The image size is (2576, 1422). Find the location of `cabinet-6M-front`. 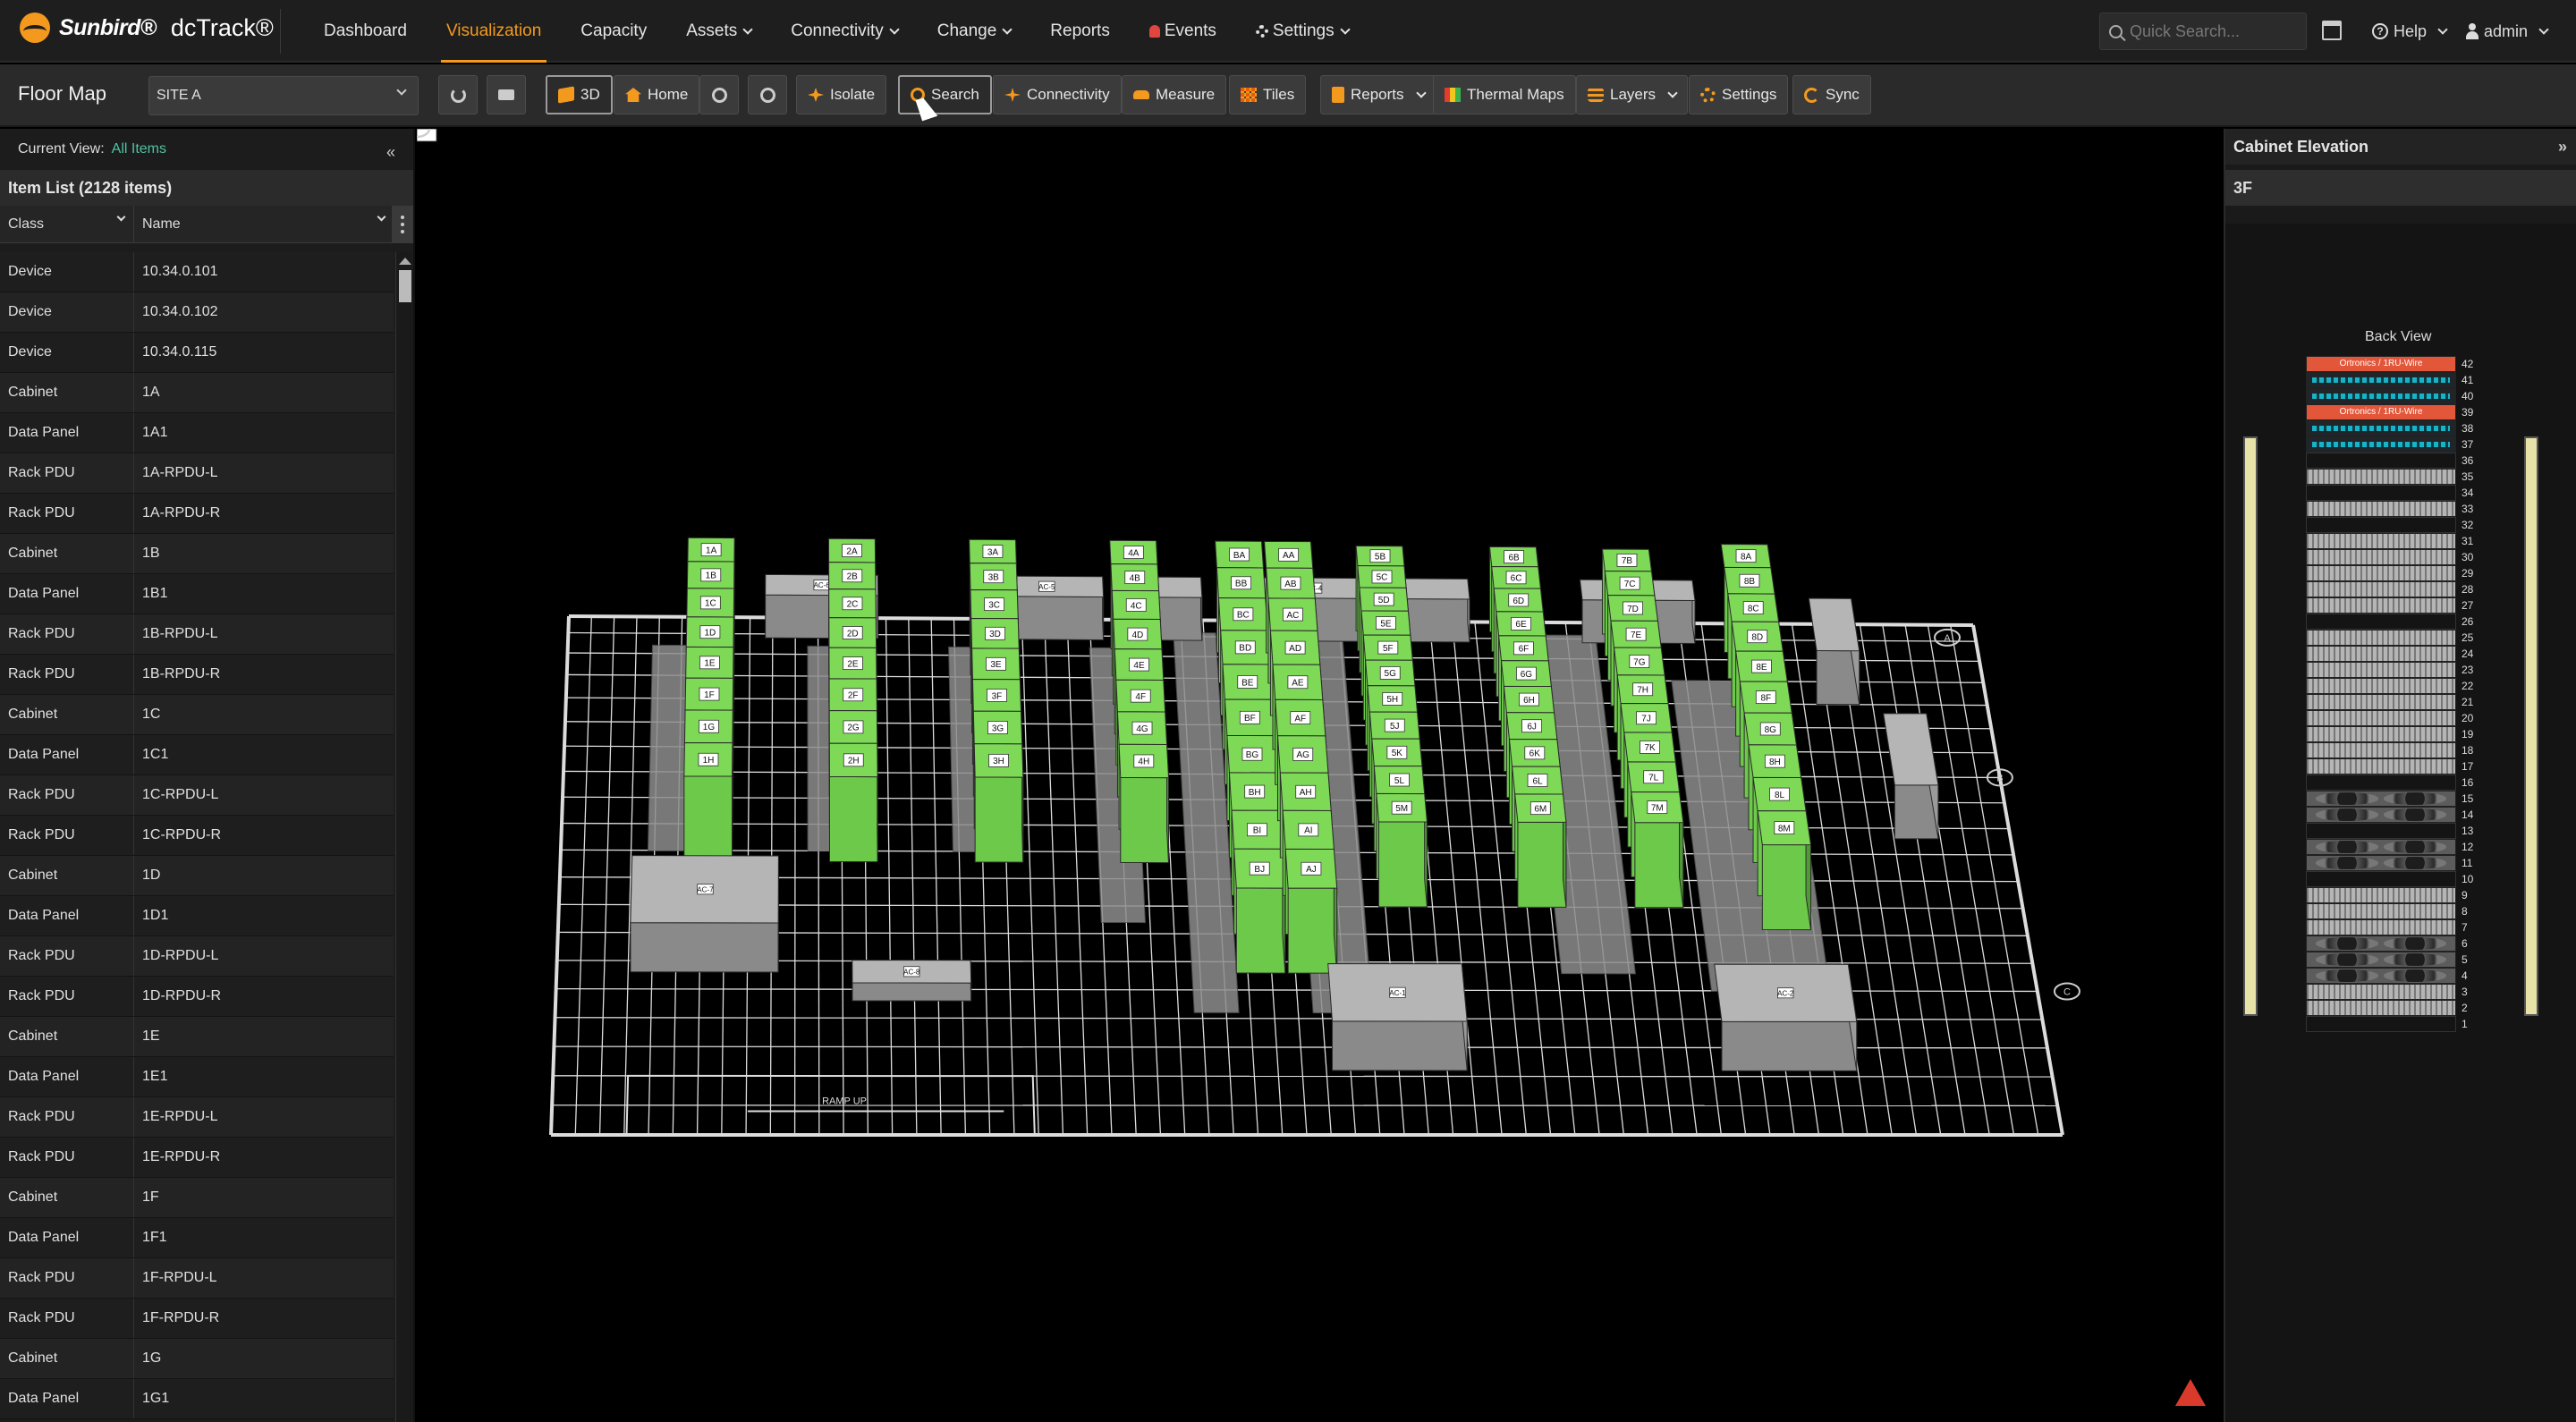

cabinet-6M-front is located at coordinates (1542, 864).